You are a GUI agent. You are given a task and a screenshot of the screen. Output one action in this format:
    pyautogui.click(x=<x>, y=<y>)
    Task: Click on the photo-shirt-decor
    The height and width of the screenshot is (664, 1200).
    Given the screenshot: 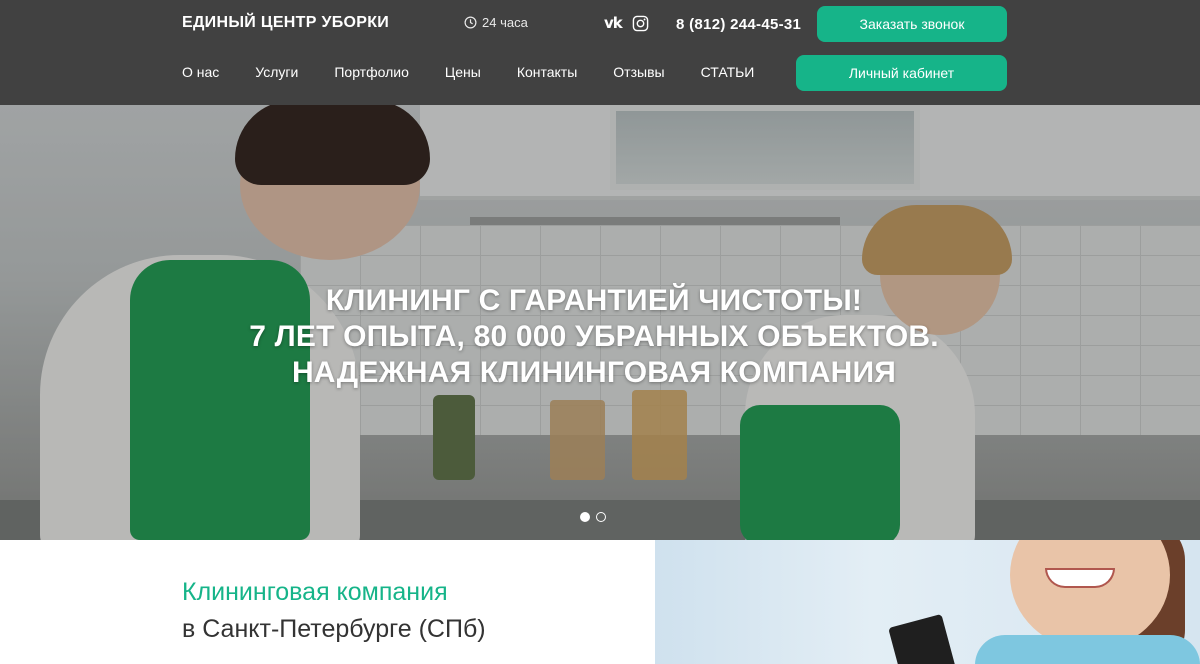 What is the action you would take?
    pyautogui.click(x=1087, y=649)
    